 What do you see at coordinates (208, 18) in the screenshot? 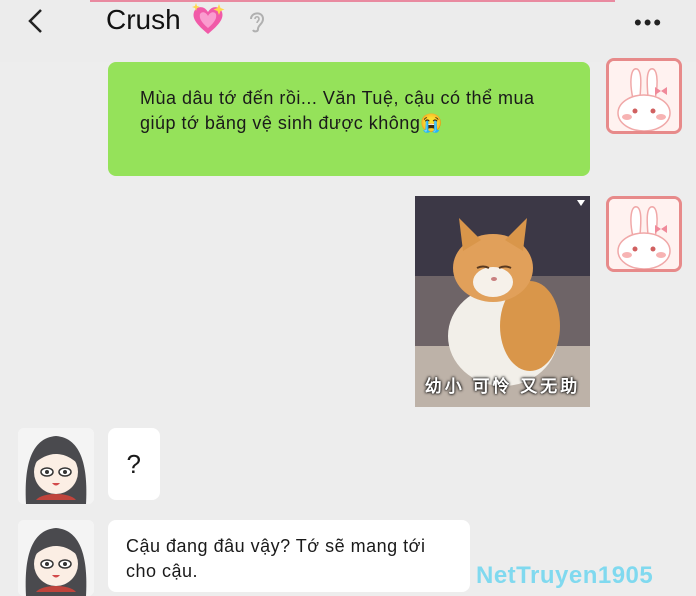
I see `sparkling-heart-icon` at bounding box center [208, 18].